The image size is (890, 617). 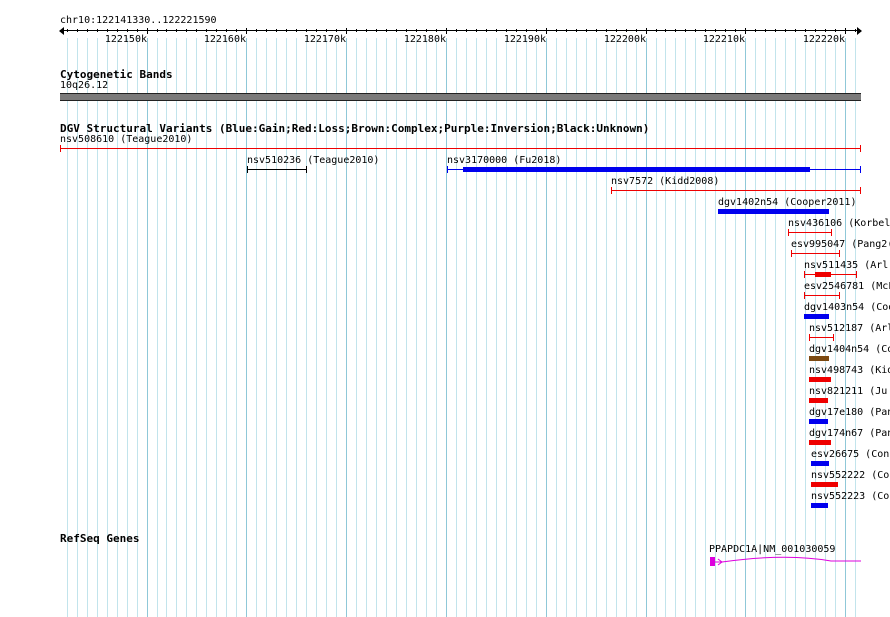 I want to click on gene-model, so click(x=786, y=562).